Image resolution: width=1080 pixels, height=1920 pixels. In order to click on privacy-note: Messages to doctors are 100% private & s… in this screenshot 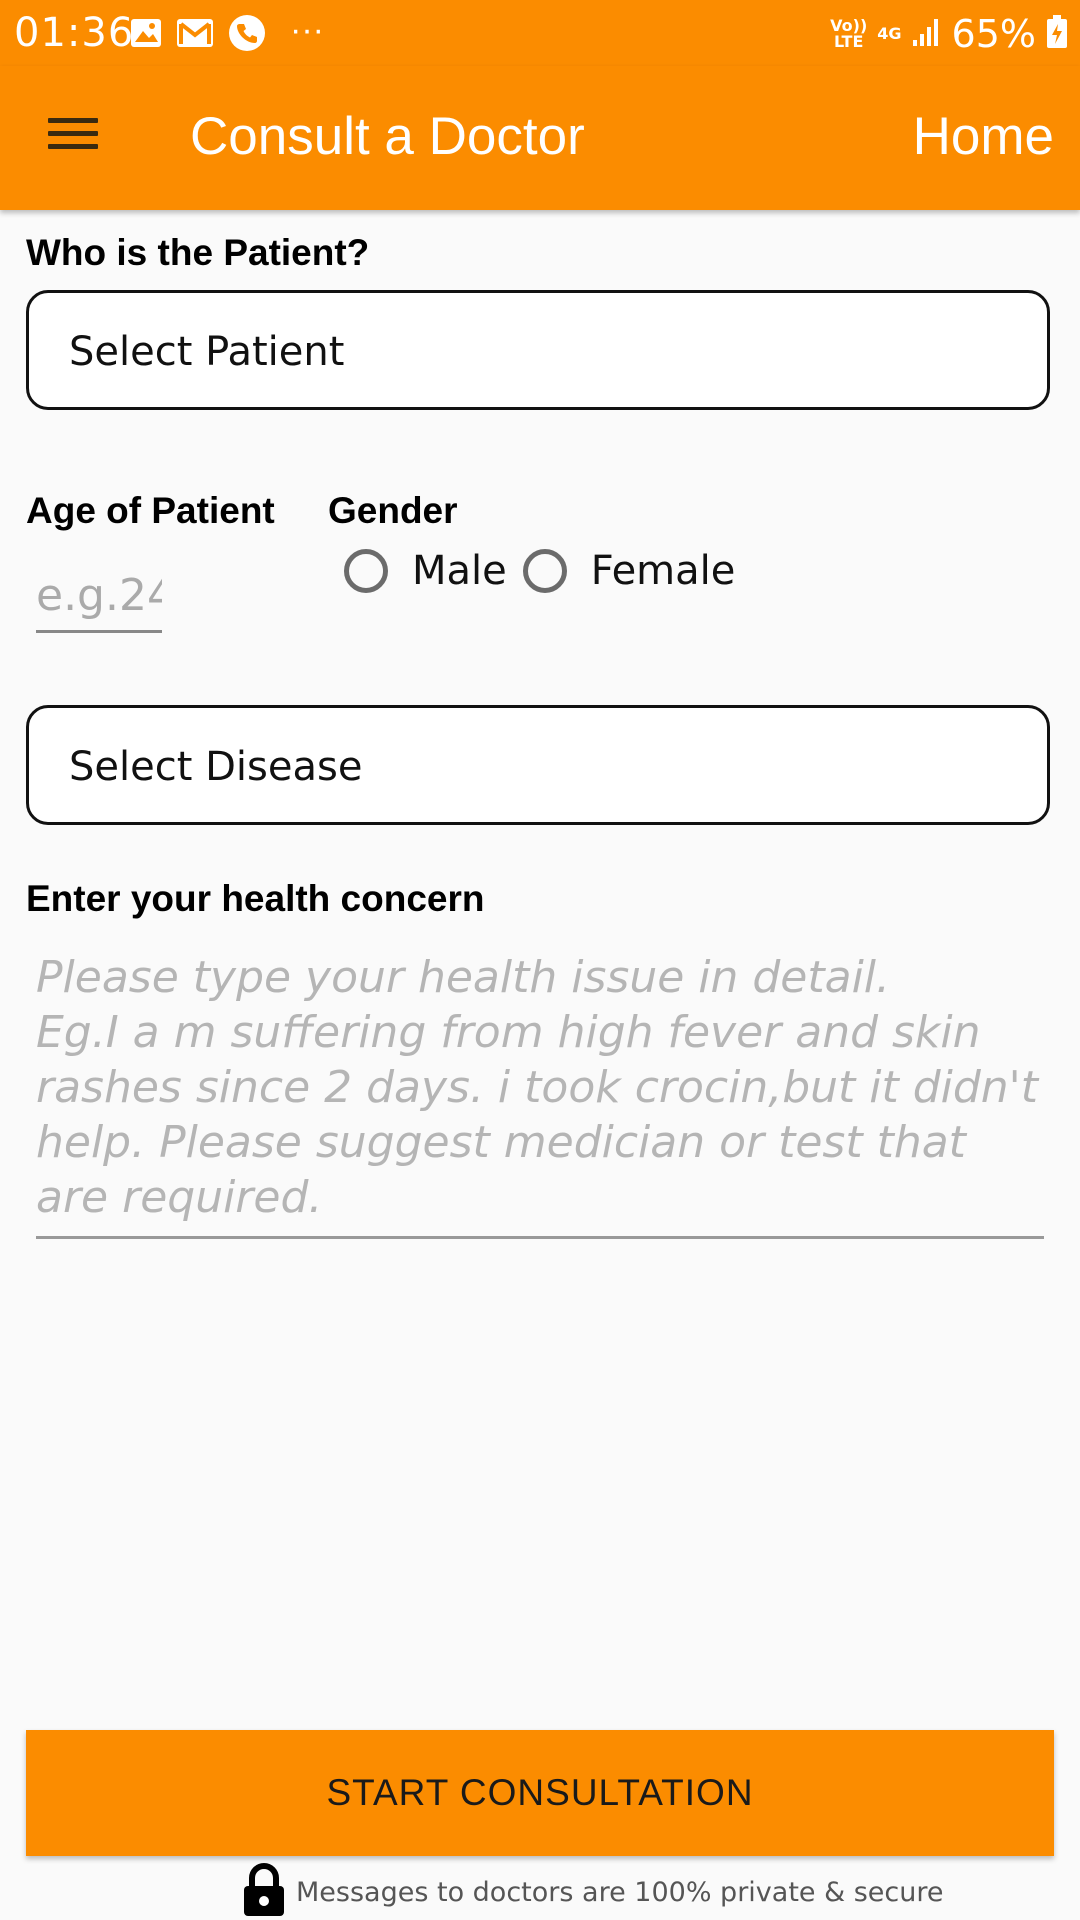, I will do `click(592, 1891)`.